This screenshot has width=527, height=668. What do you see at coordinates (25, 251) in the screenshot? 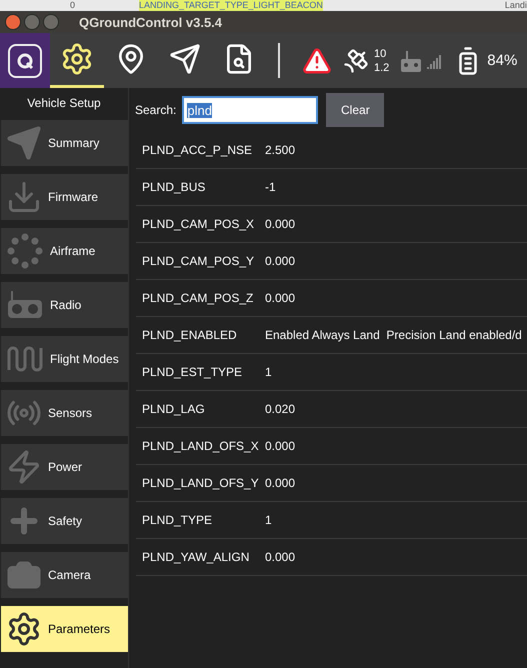
I see `dot-ring-icon` at bounding box center [25, 251].